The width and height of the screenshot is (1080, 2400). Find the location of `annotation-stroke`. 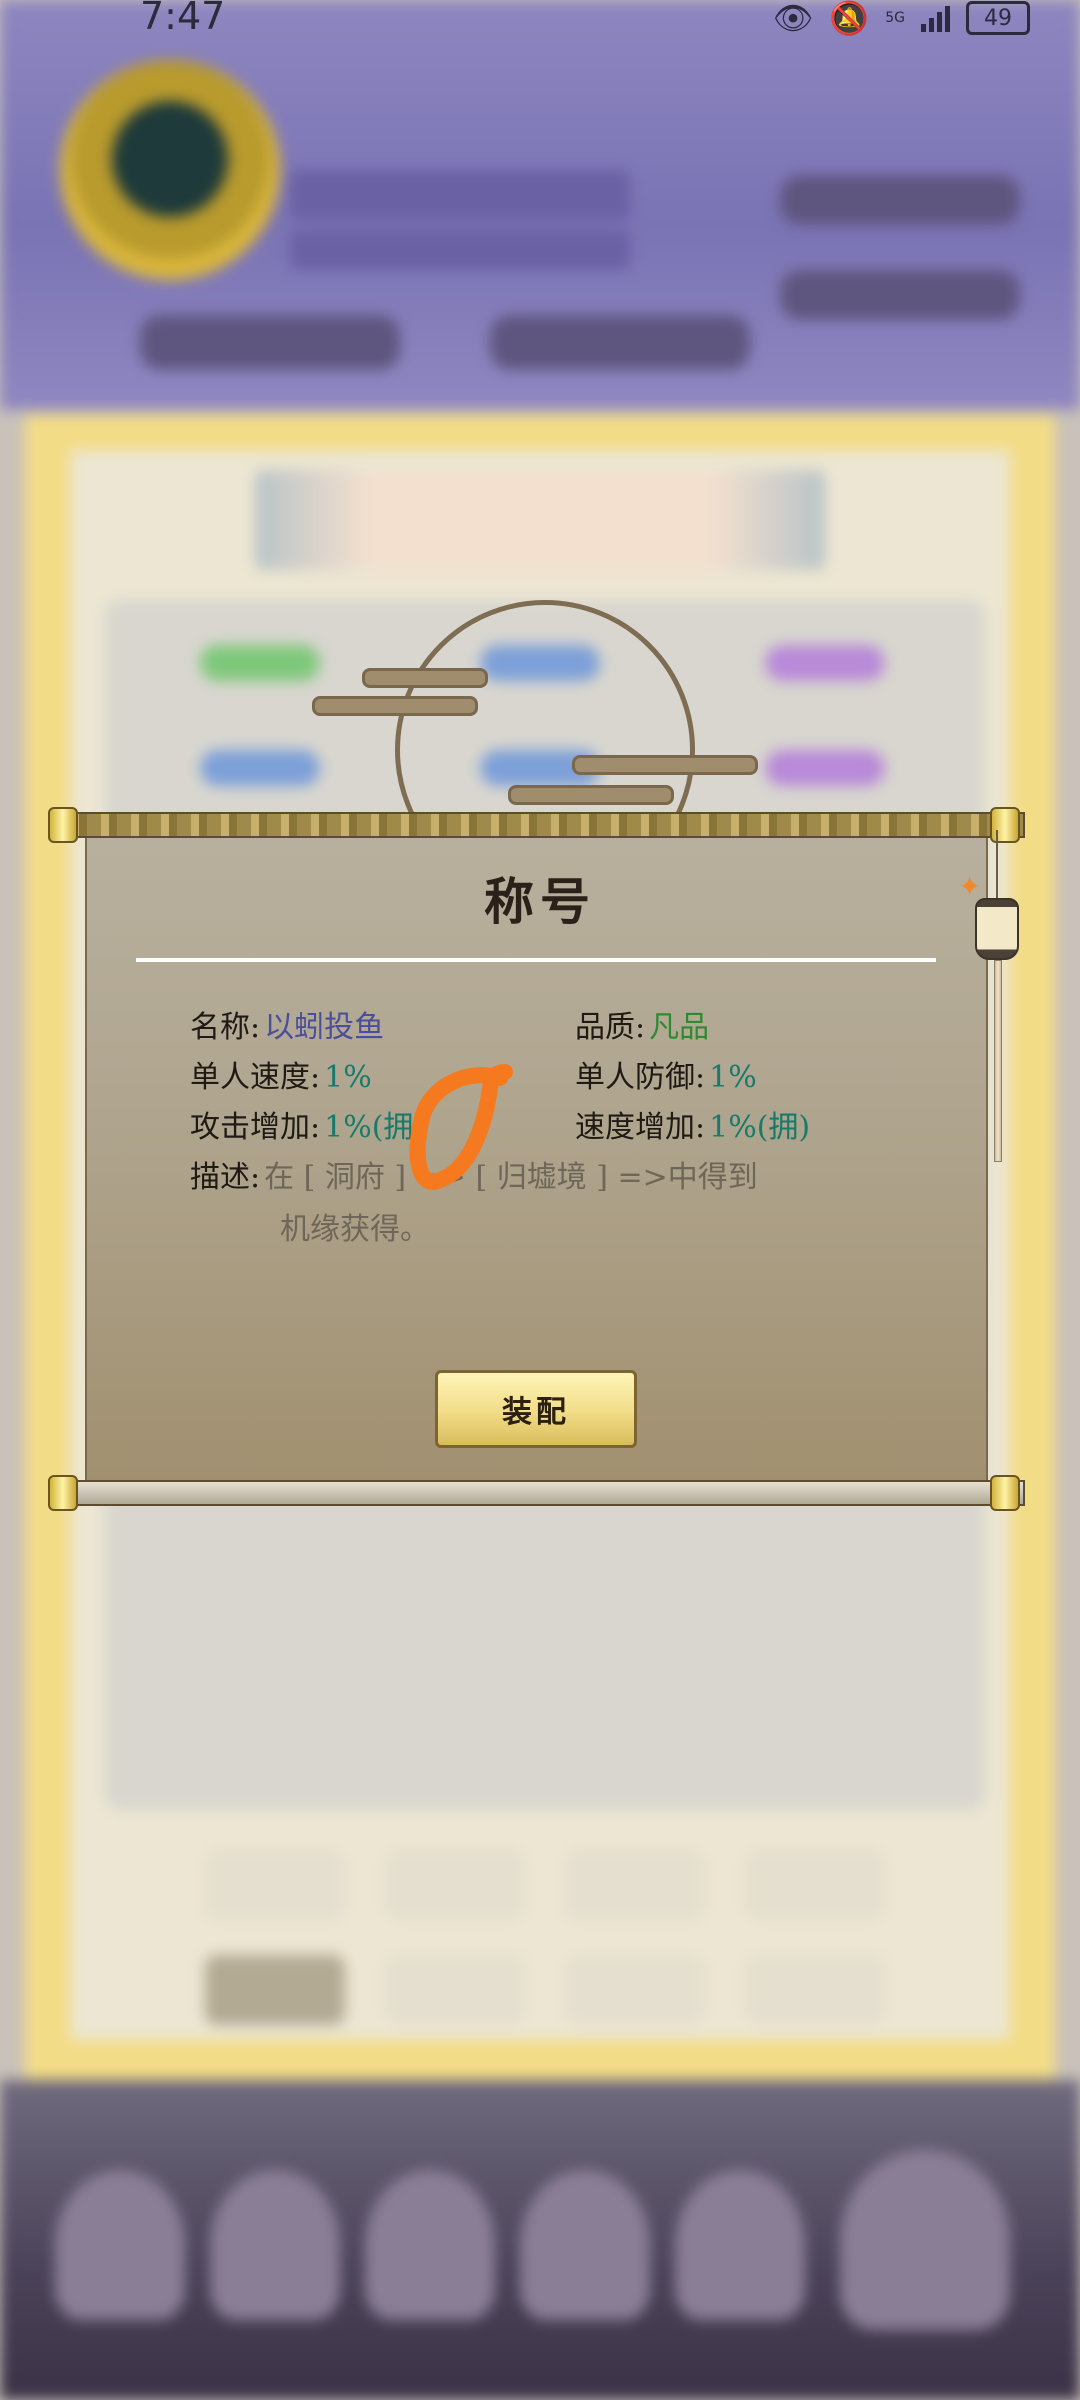

annotation-stroke is located at coordinates (461, 1127).